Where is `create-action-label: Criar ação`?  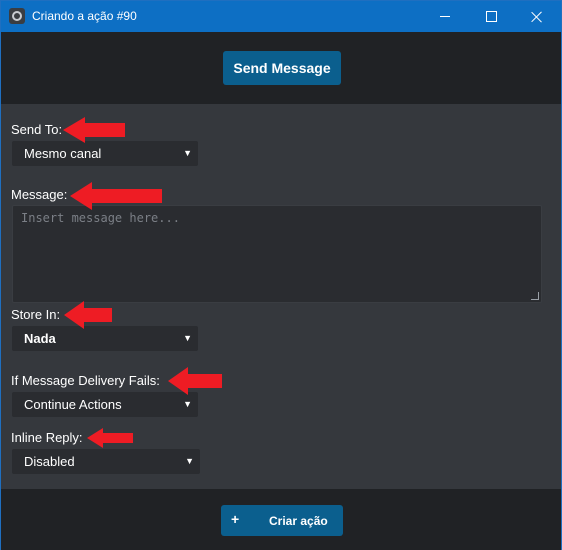 create-action-label: Criar ação is located at coordinates (298, 521).